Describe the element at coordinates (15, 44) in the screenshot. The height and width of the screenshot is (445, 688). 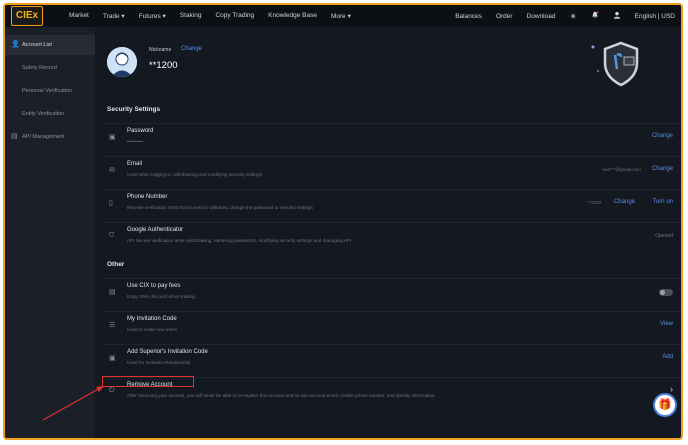
I see `user-icon: 👤` at that location.